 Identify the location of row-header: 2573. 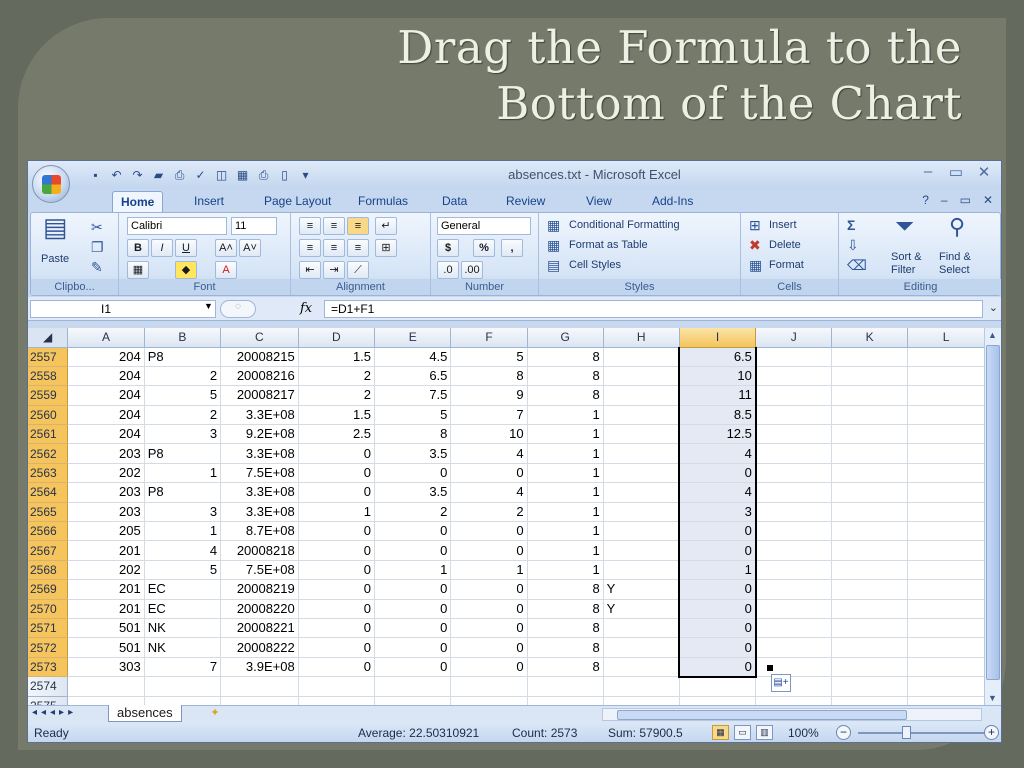
(48, 667).